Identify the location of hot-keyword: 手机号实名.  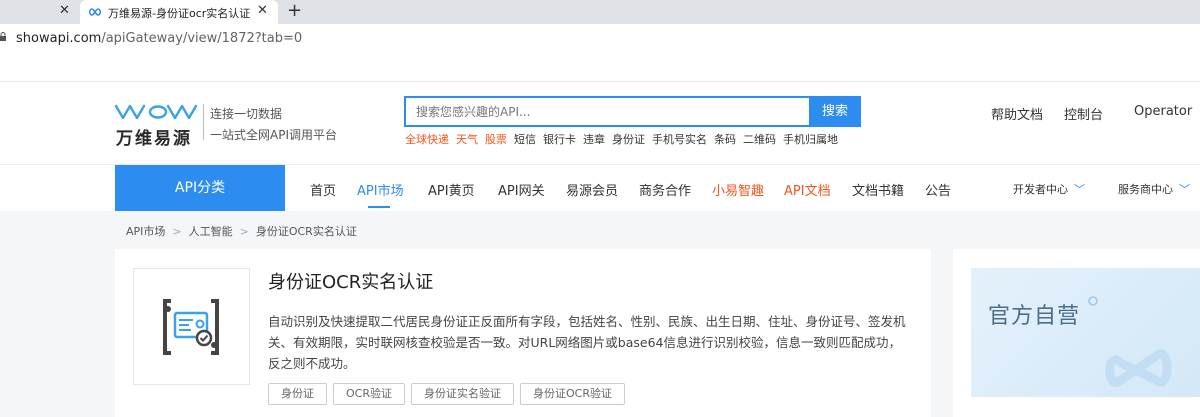
(679, 139).